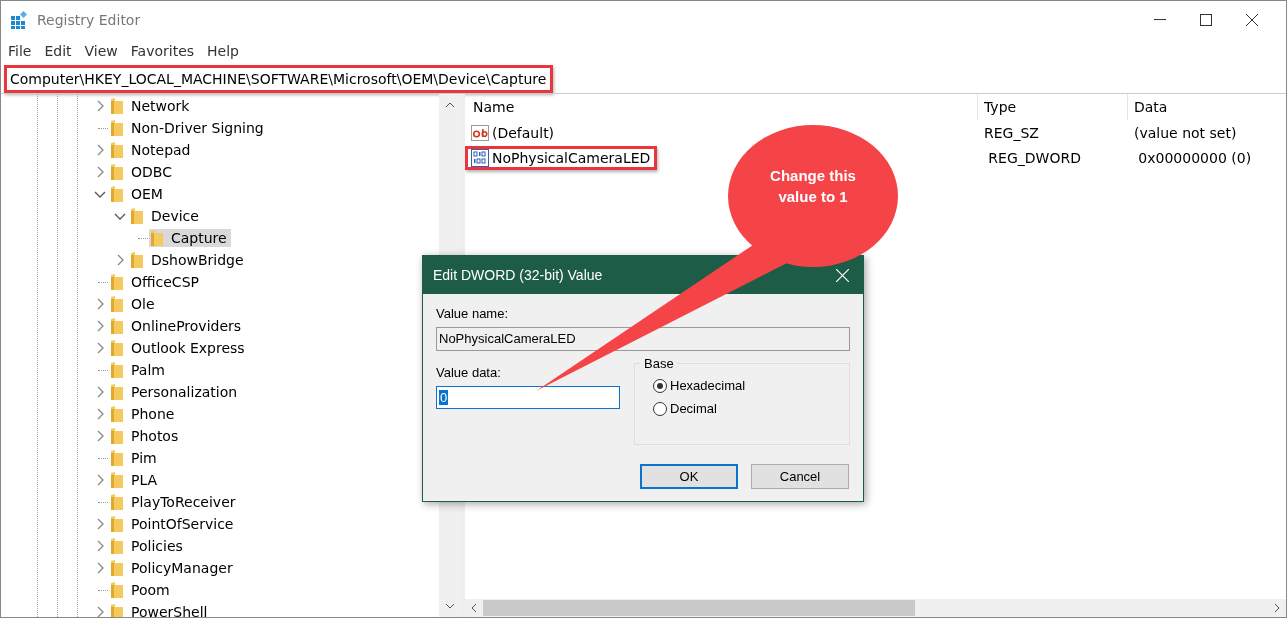 Image resolution: width=1287 pixels, height=618 pixels. What do you see at coordinates (223, 51) in the screenshot?
I see `menu-item: Help` at bounding box center [223, 51].